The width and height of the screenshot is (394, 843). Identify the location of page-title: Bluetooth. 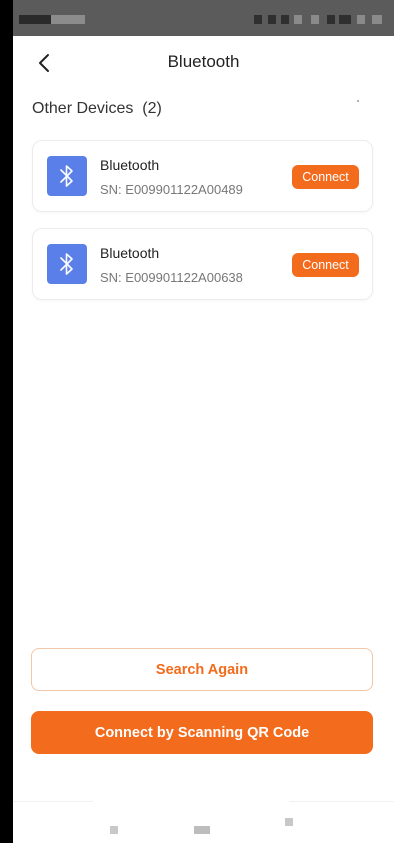
(203, 61).